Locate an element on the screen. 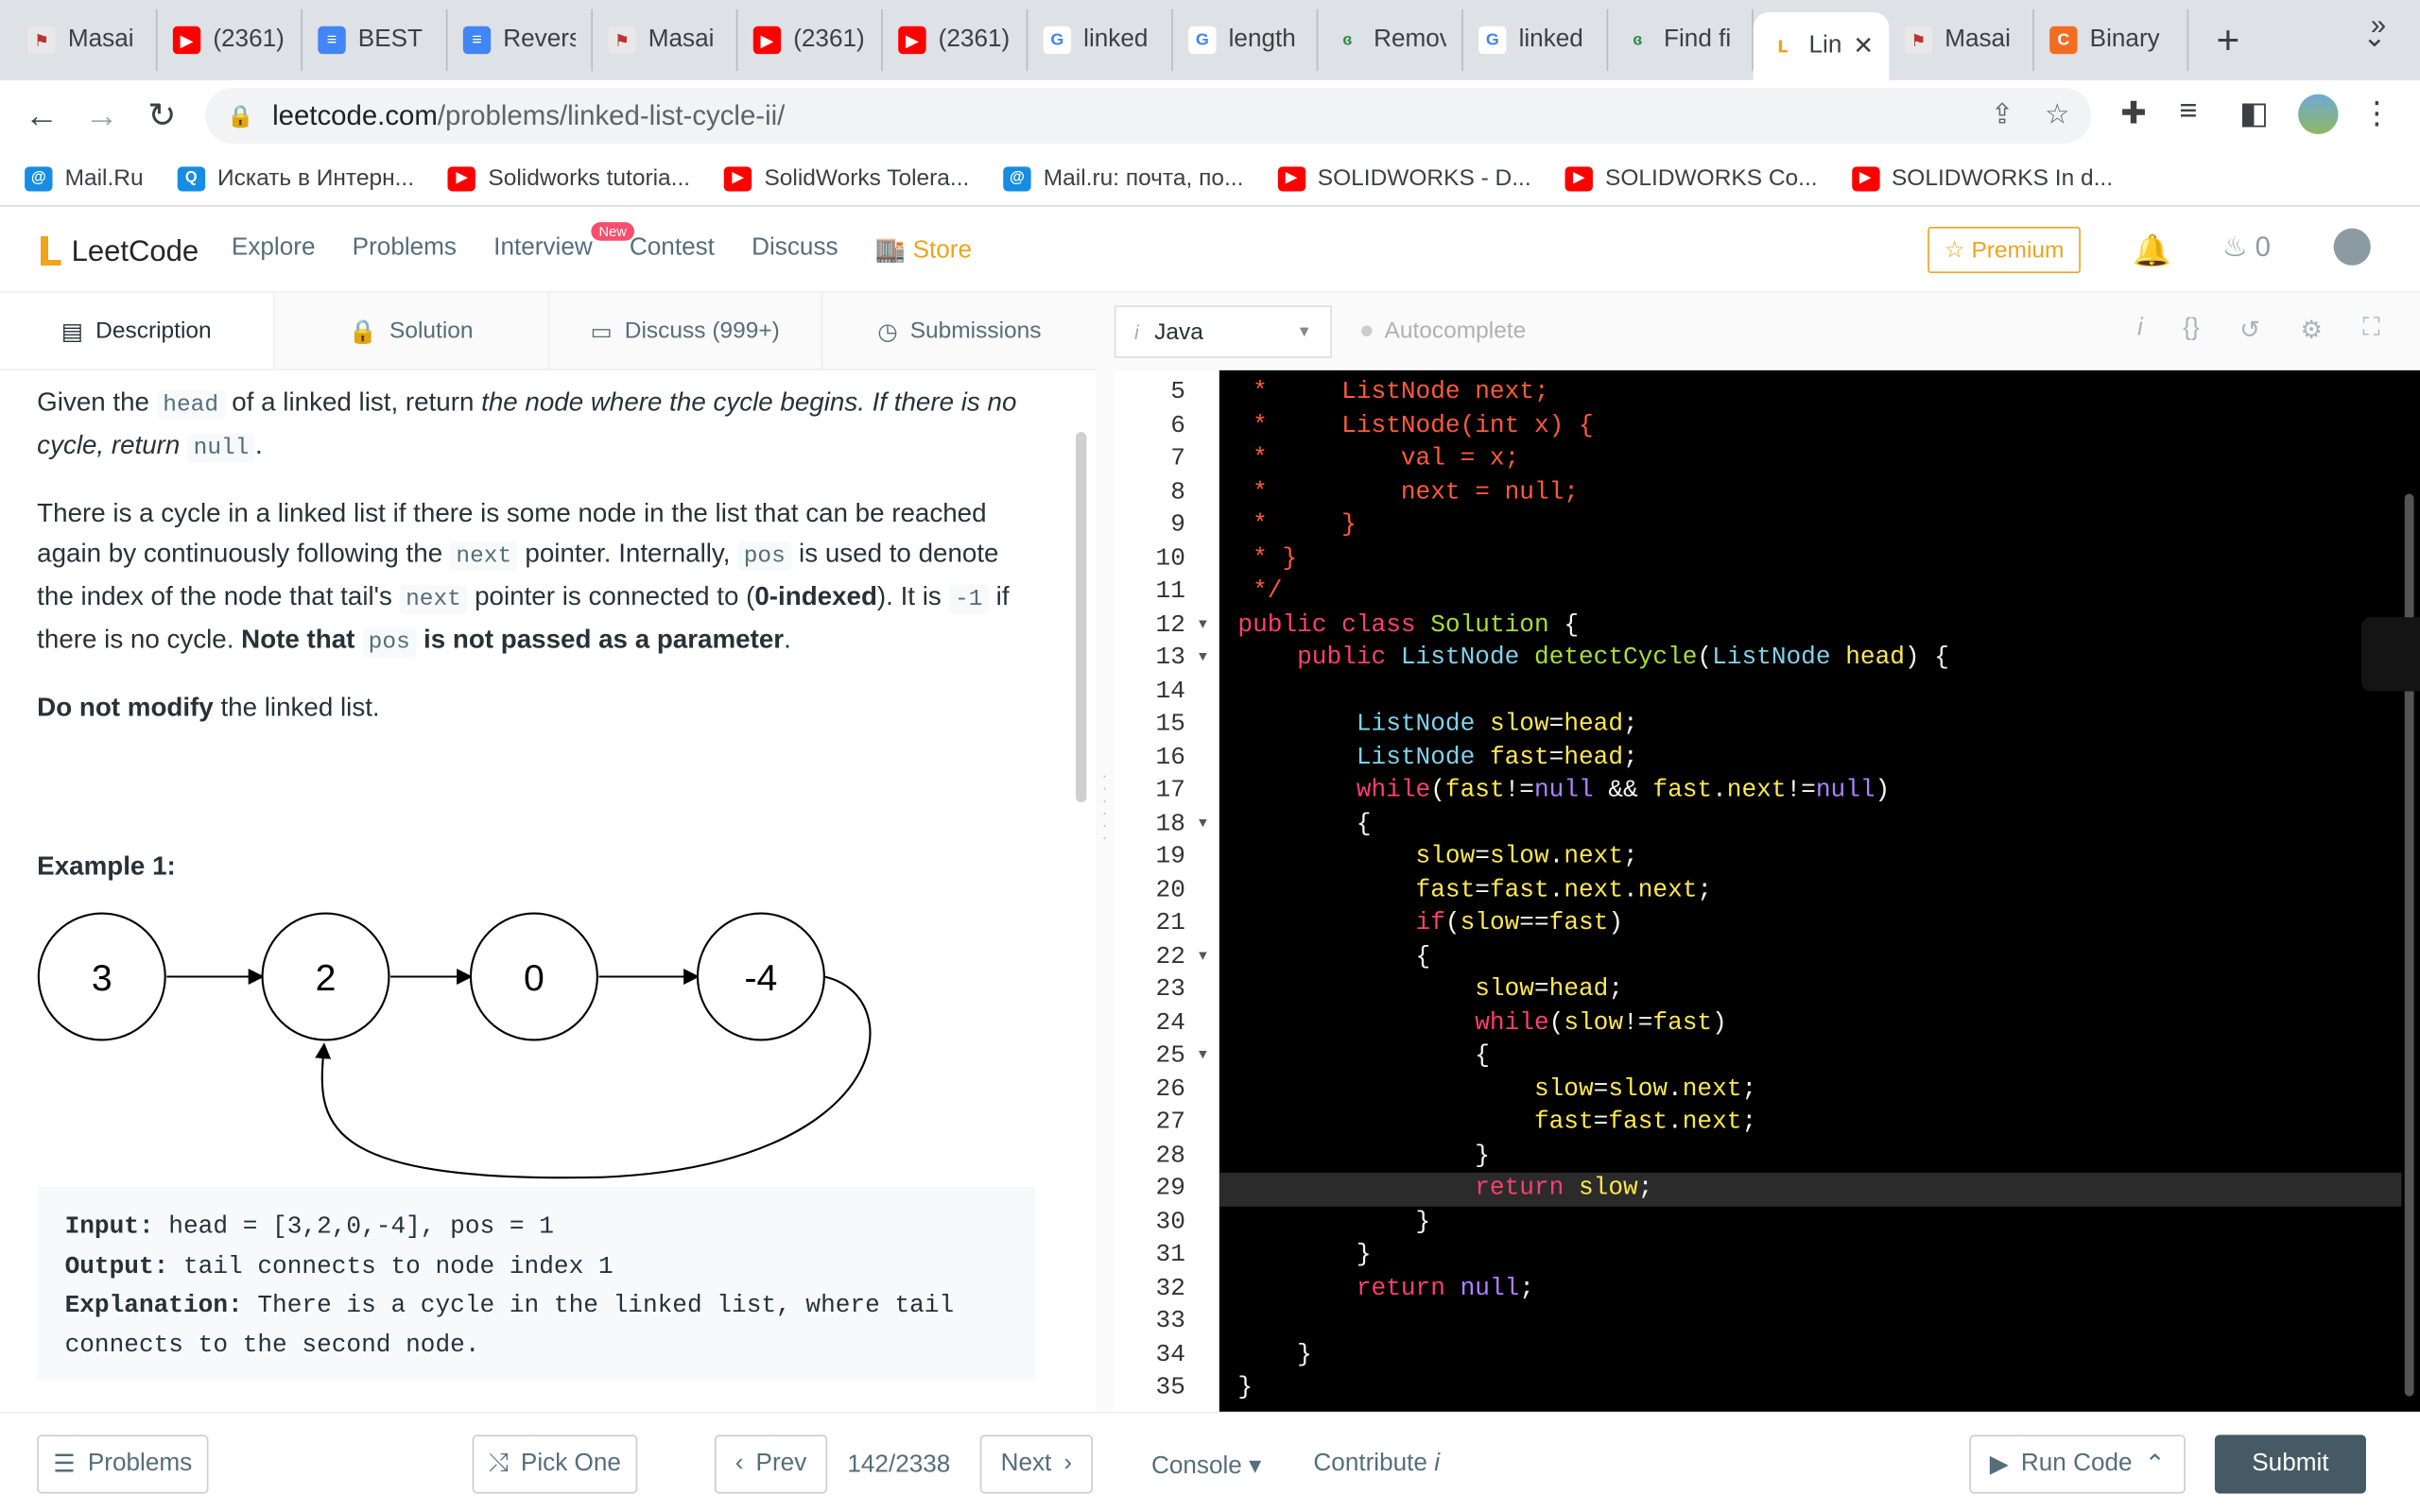 The height and width of the screenshot is (1512, 2420). editor-toolbar: i Java ▼ Autocomplete i {} ↺ ⚙ ⛶ is located at coordinates (1767, 331).